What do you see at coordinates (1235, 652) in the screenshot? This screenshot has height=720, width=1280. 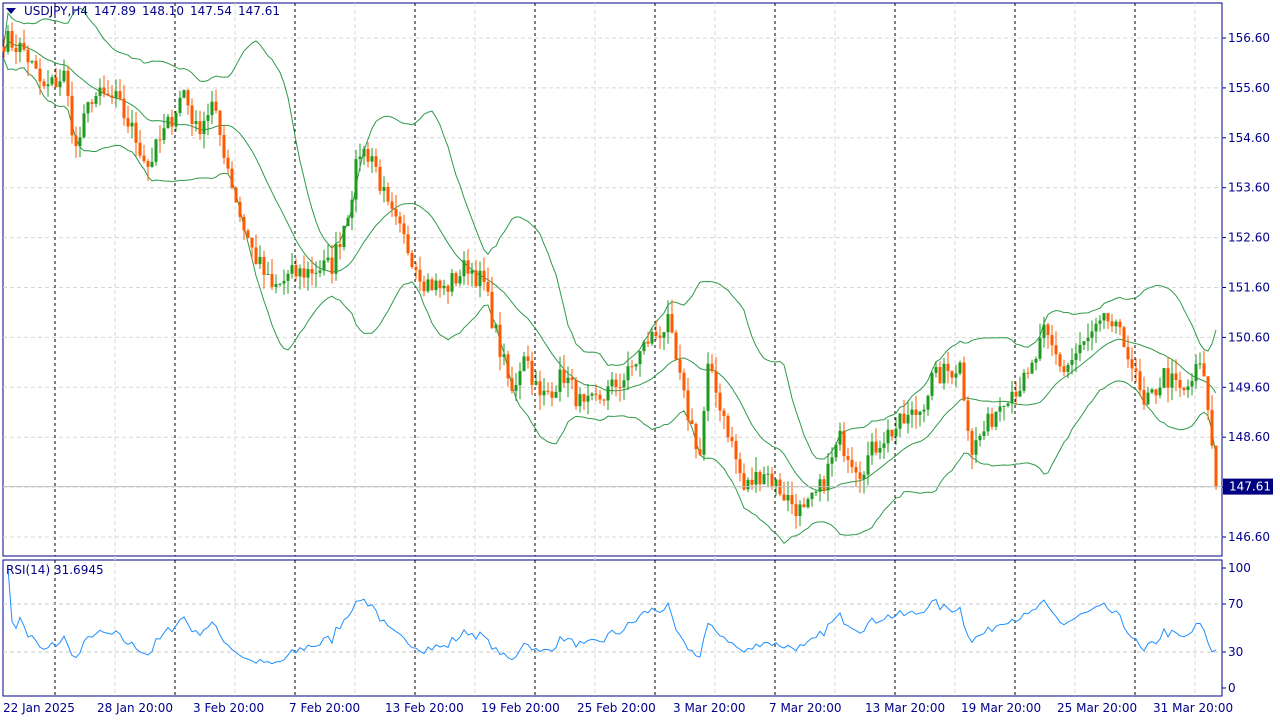 I see `rsi-level-label: 30` at bounding box center [1235, 652].